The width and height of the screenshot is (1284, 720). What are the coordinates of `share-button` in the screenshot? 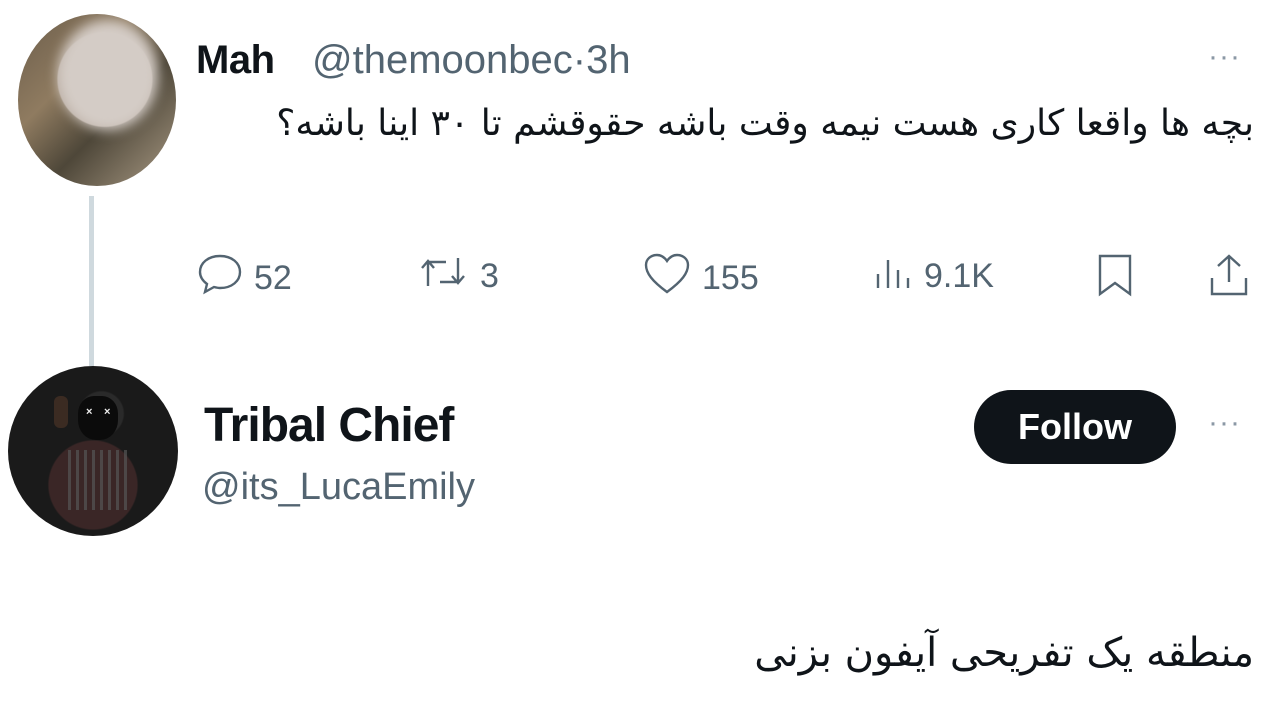 It's located at (1229, 279).